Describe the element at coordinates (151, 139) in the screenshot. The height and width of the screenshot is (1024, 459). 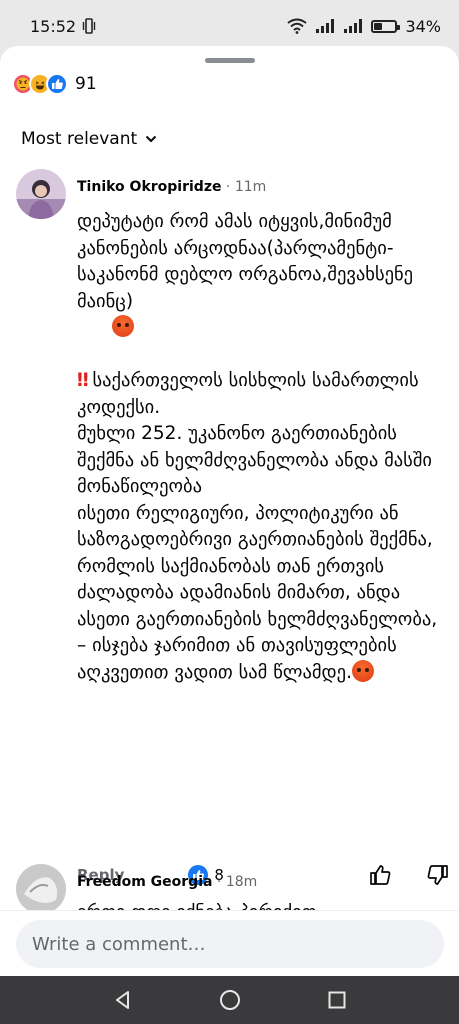
I see `chevron-down-icon` at that location.